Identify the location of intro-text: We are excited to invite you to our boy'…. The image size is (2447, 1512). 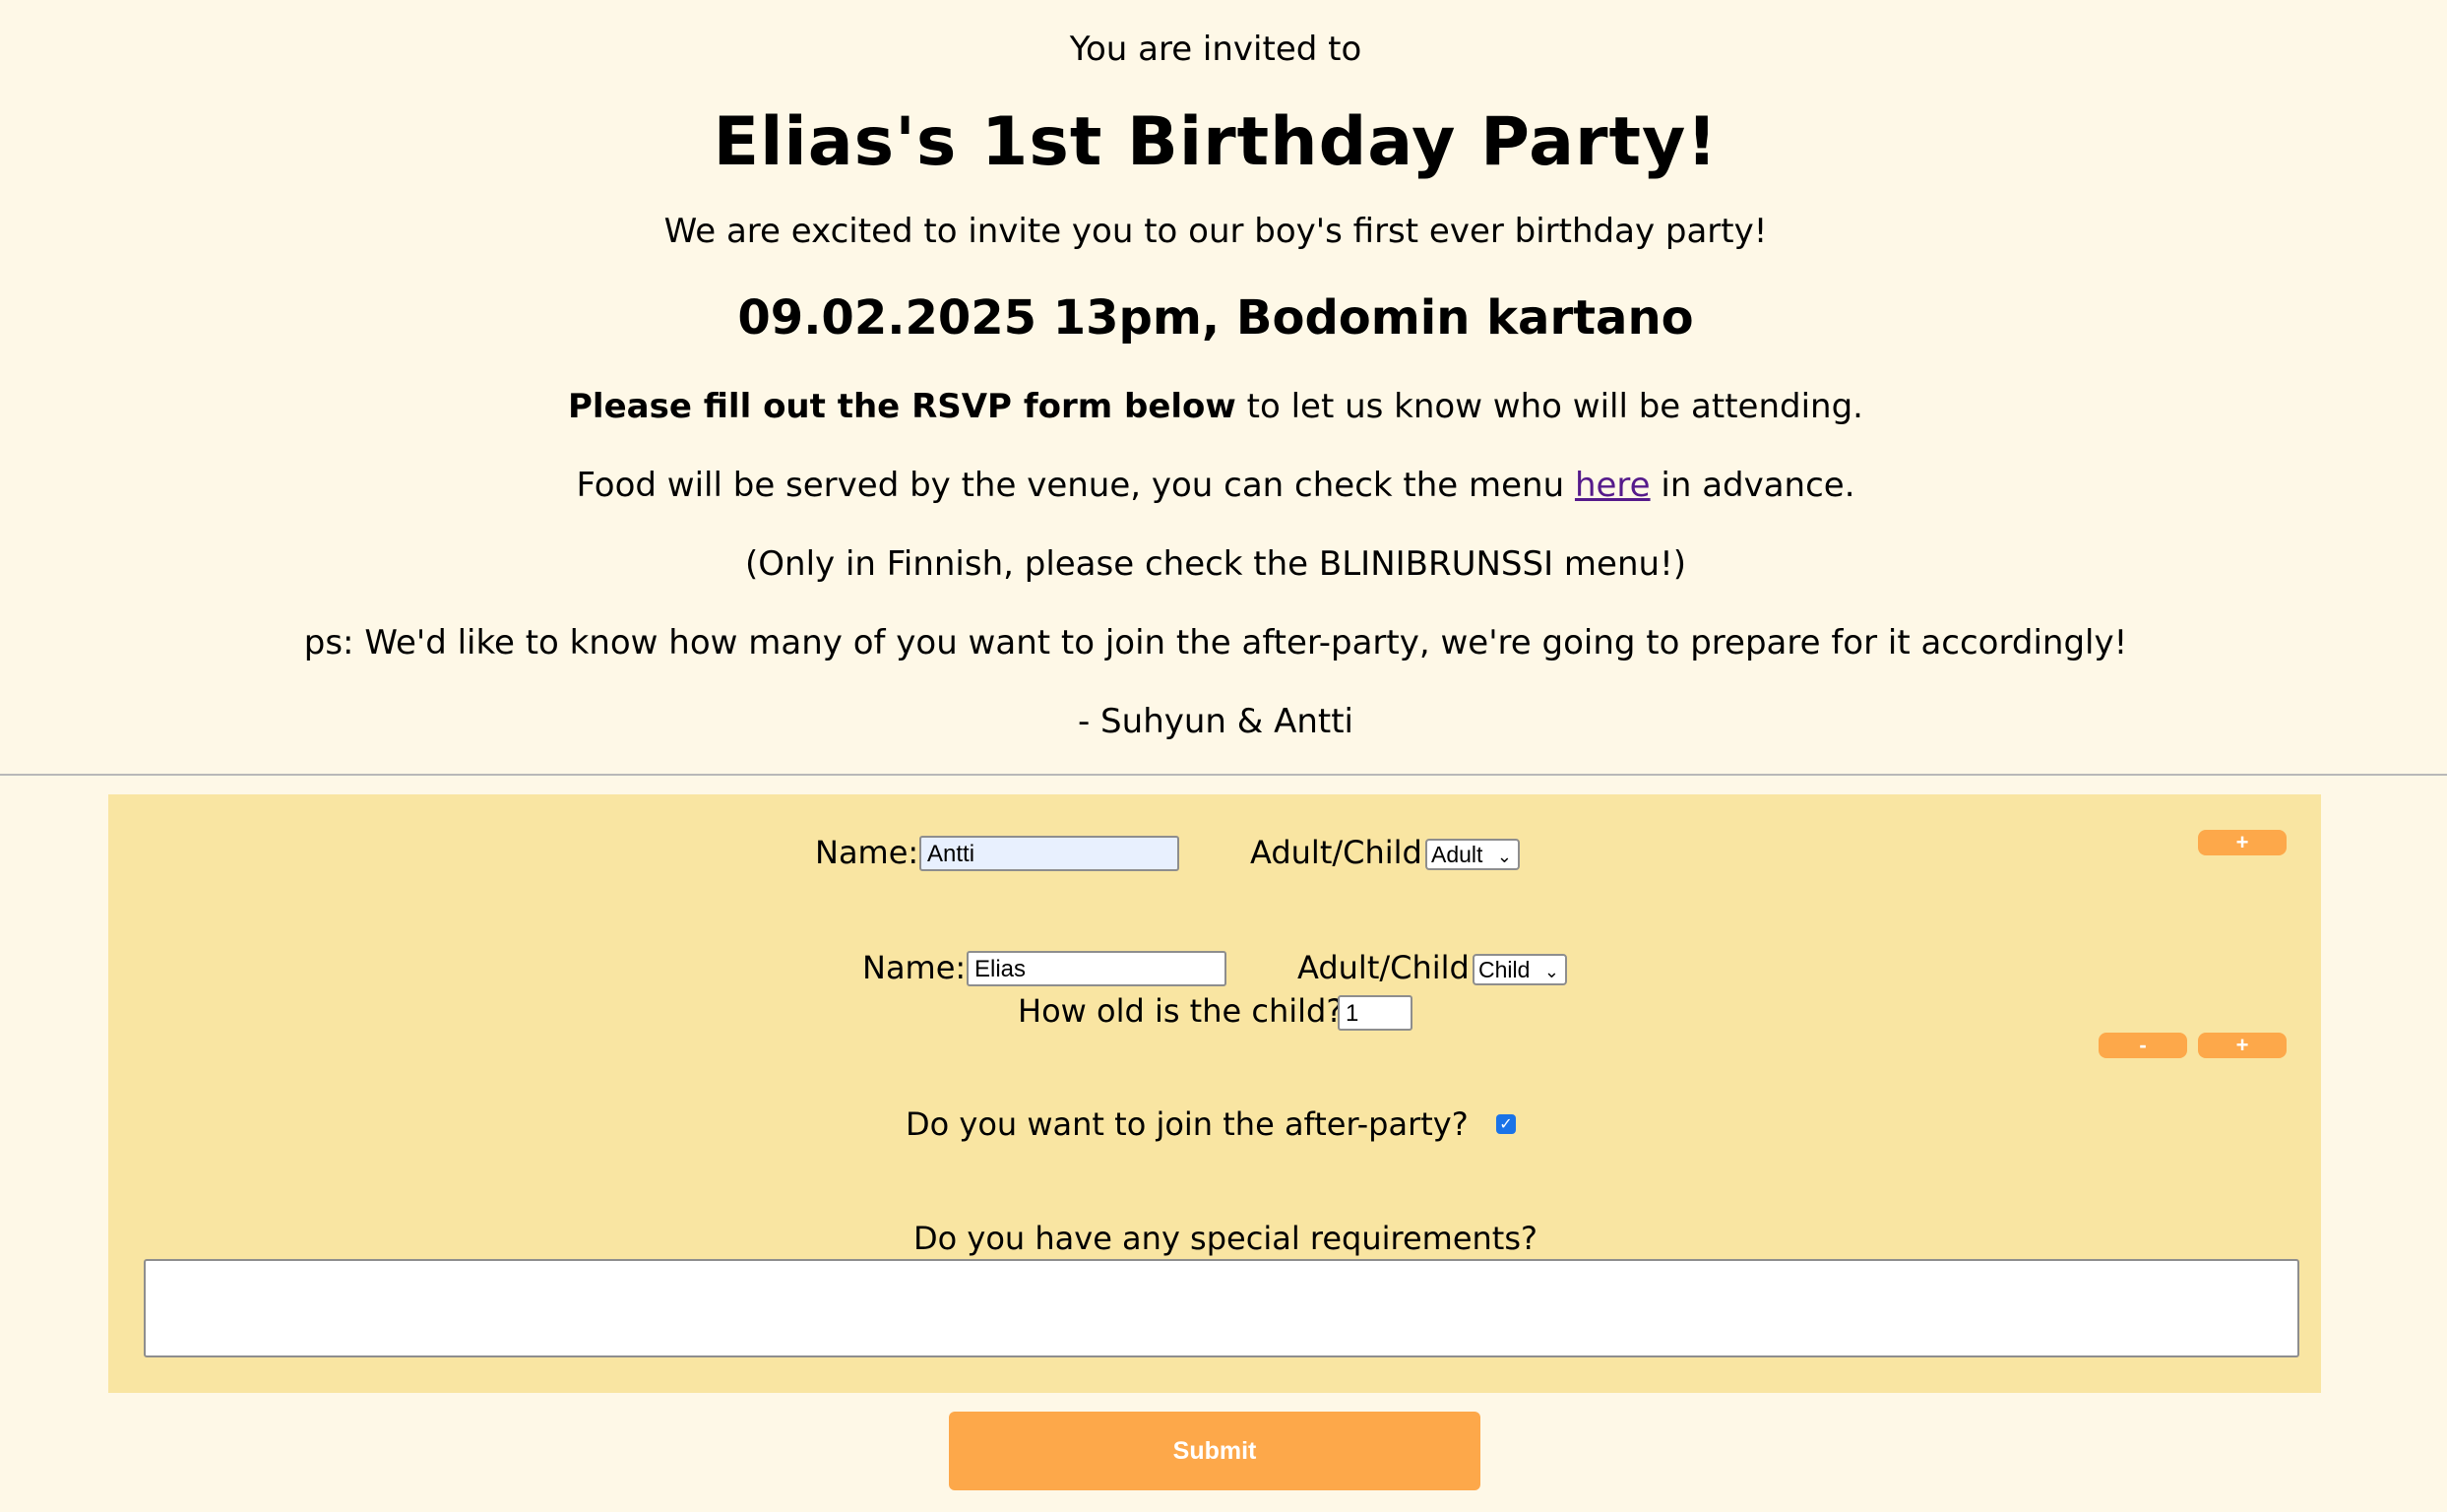
(1215, 231).